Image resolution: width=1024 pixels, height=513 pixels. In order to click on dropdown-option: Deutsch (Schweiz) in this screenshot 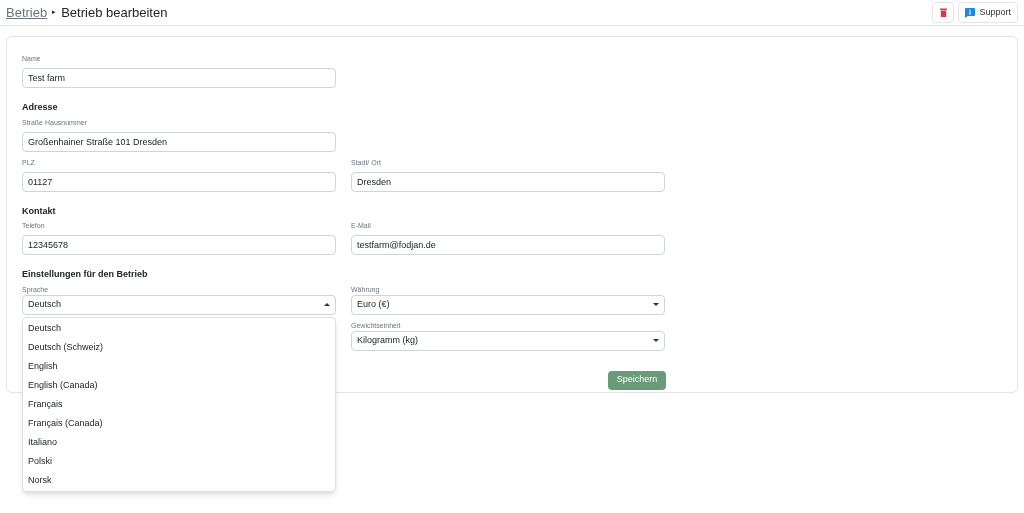, I will do `click(179, 347)`.